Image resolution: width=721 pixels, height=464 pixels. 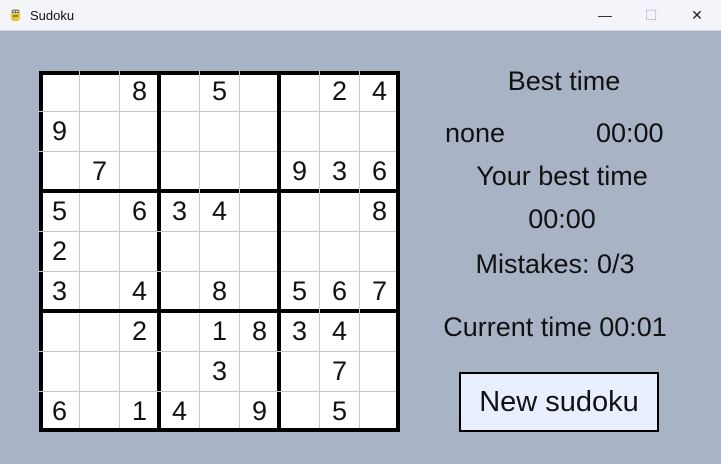 What do you see at coordinates (555, 264) in the screenshot?
I see `mistakes-counter: Mistakes: 0/3` at bounding box center [555, 264].